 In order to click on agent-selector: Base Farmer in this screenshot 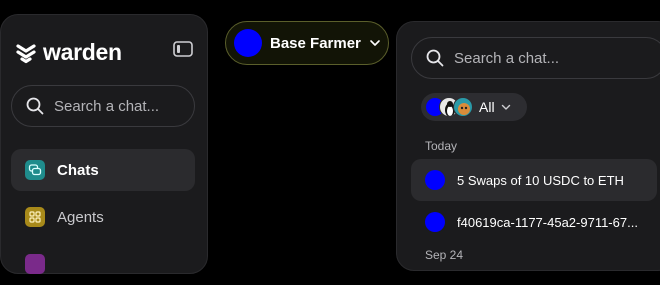, I will do `click(307, 43)`.